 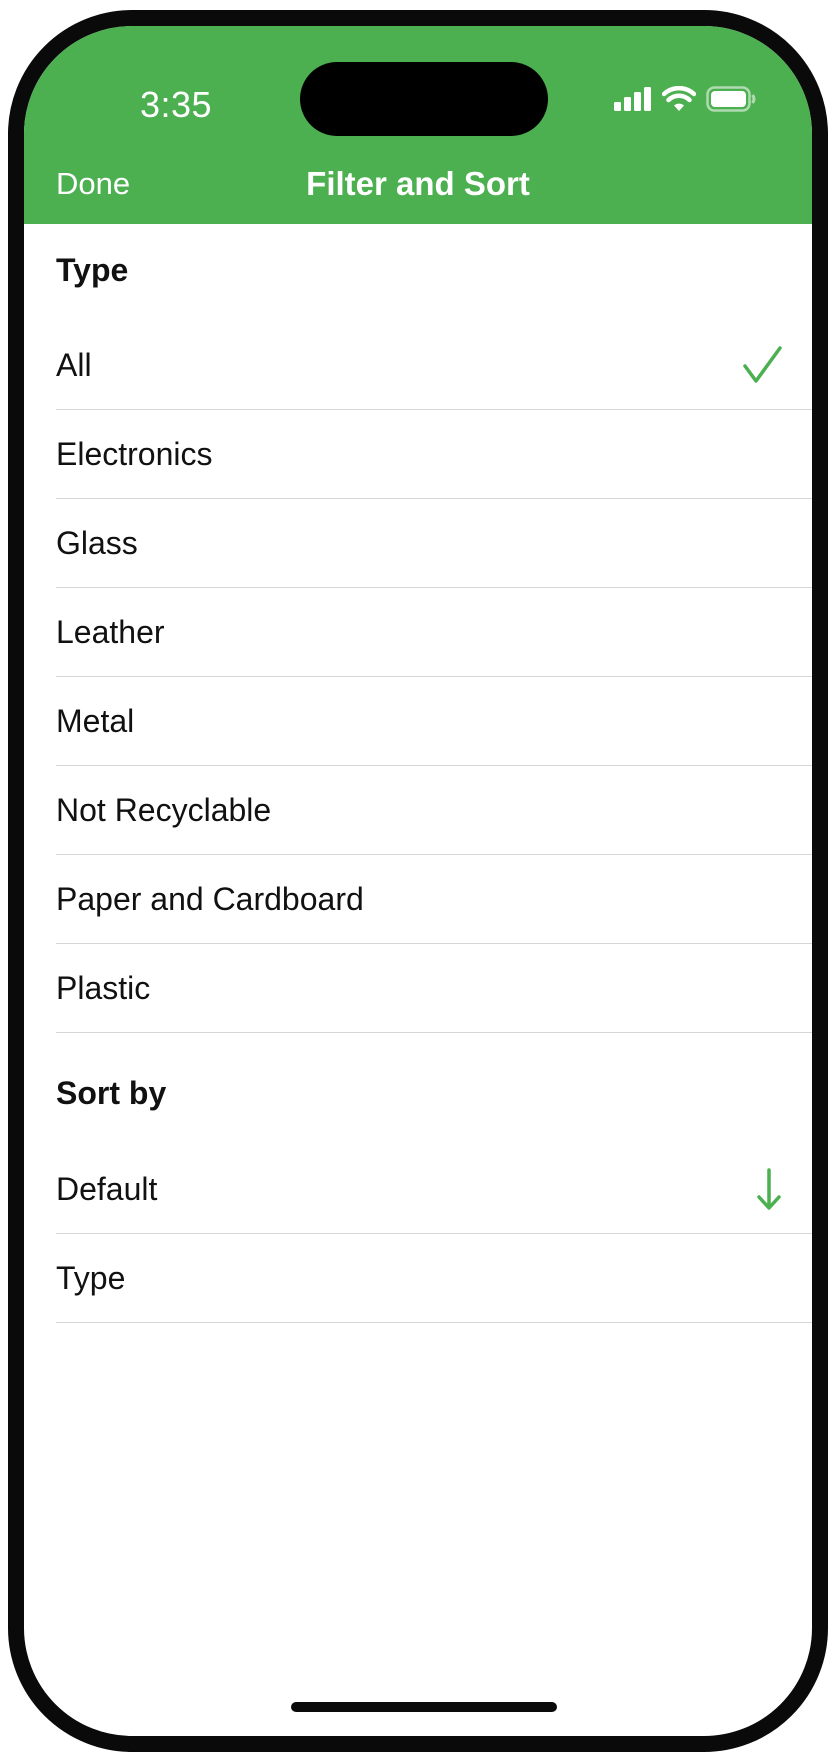 What do you see at coordinates (434, 632) in the screenshot?
I see `type-option-leather: Leather` at bounding box center [434, 632].